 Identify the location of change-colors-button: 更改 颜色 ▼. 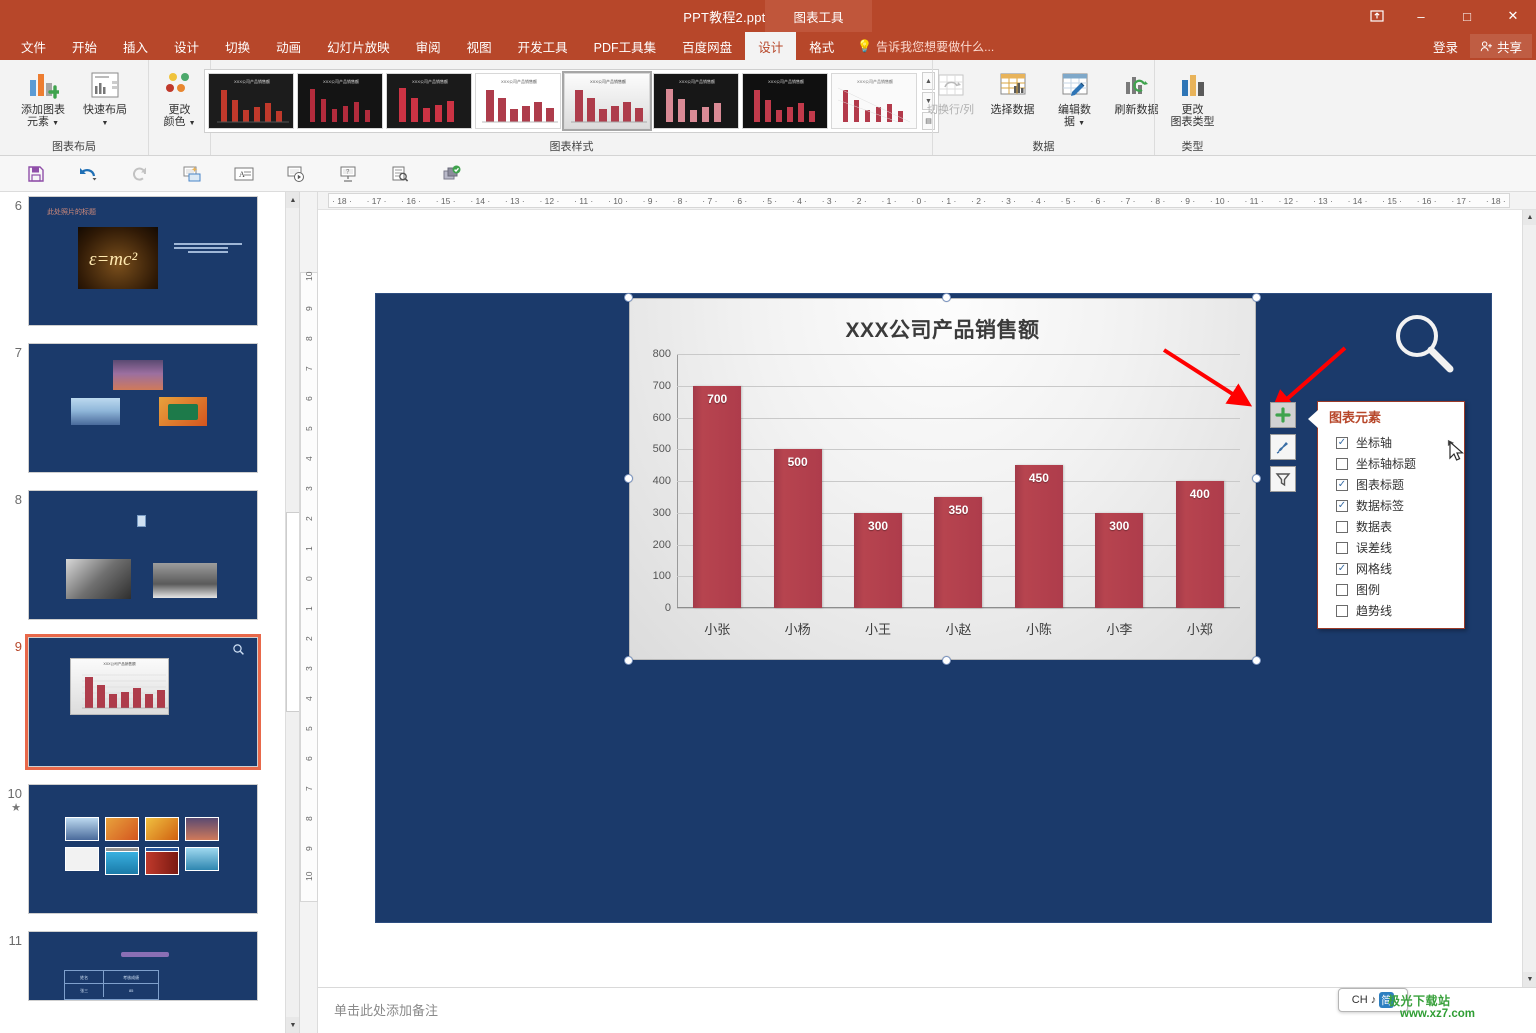
(180, 98).